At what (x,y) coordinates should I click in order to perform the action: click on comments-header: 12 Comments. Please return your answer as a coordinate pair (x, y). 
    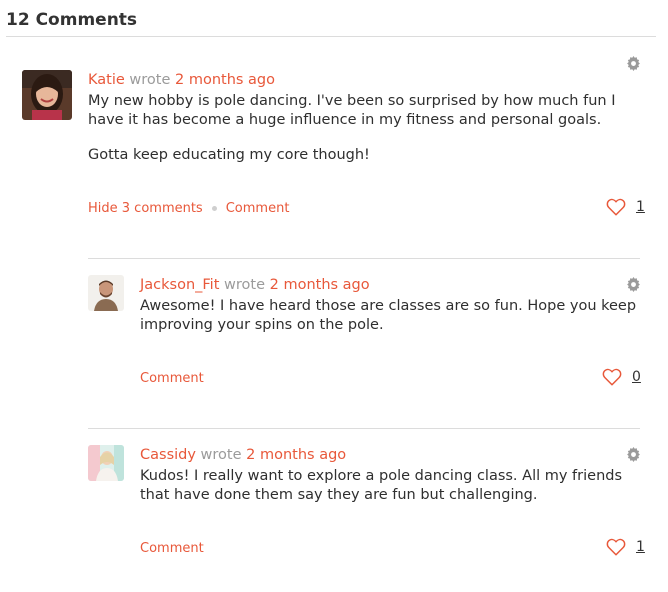
    Looking at the image, I should click on (331, 23).